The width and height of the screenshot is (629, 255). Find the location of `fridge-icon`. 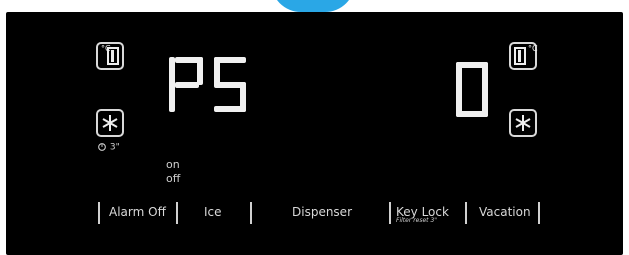

fridge-icon is located at coordinates (113, 56).